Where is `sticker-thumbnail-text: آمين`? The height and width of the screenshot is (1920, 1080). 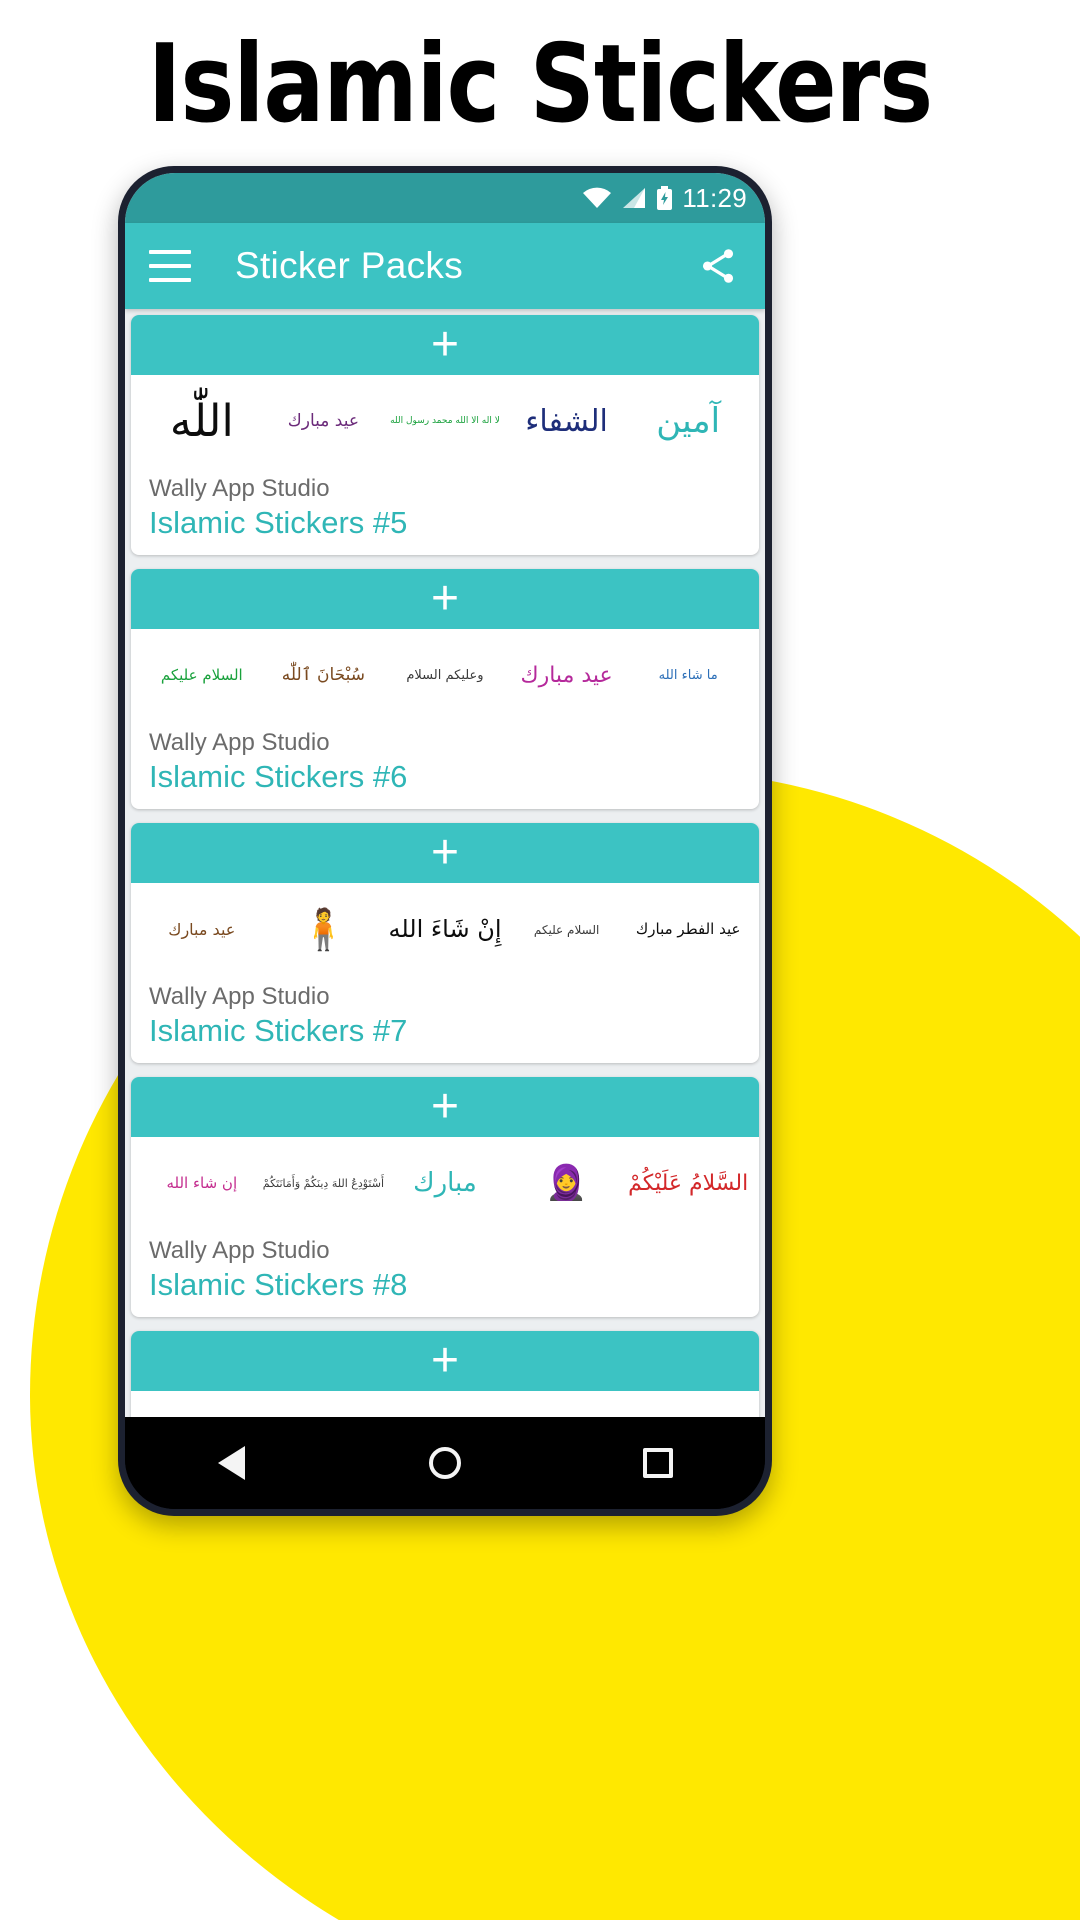
sticker-thumbnail-text: آمين is located at coordinates (688, 421).